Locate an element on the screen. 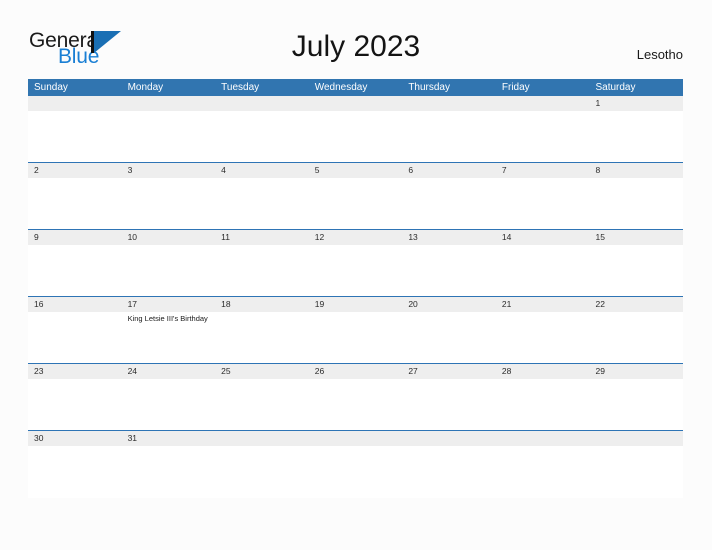  calendar-week-row: 2345678 is located at coordinates (355, 196).